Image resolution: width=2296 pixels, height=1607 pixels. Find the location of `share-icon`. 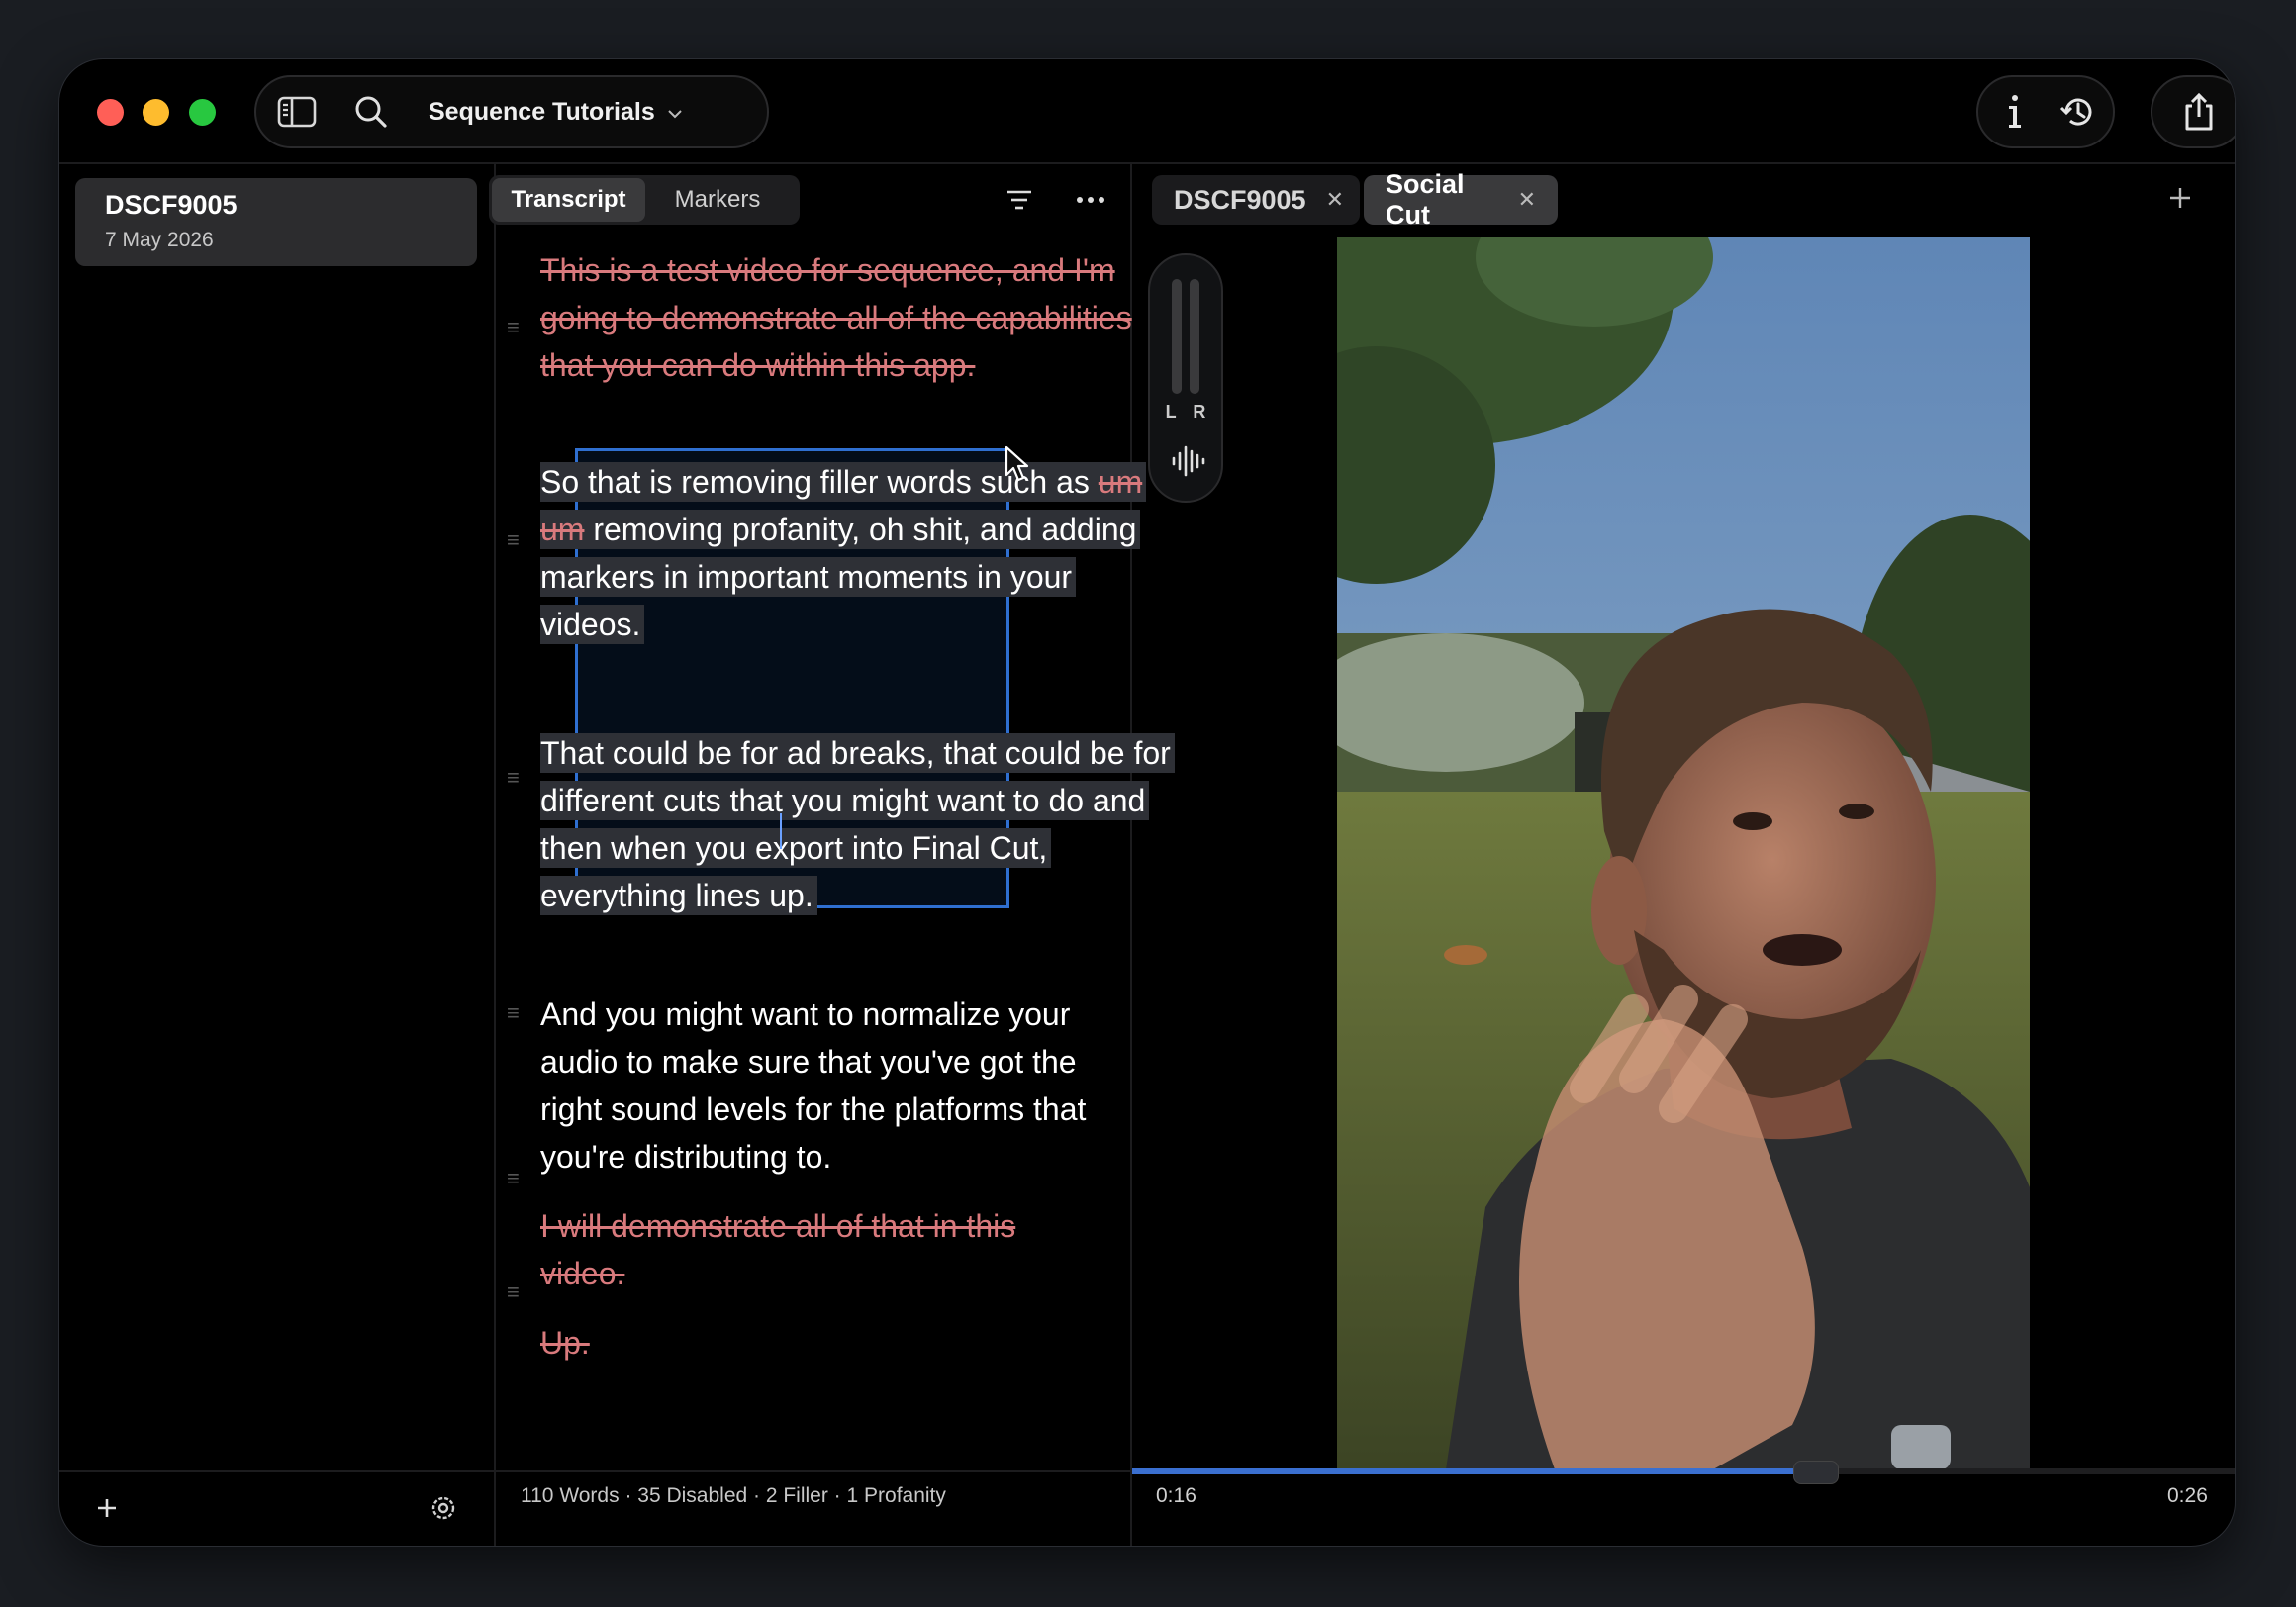

share-icon is located at coordinates (2199, 112).